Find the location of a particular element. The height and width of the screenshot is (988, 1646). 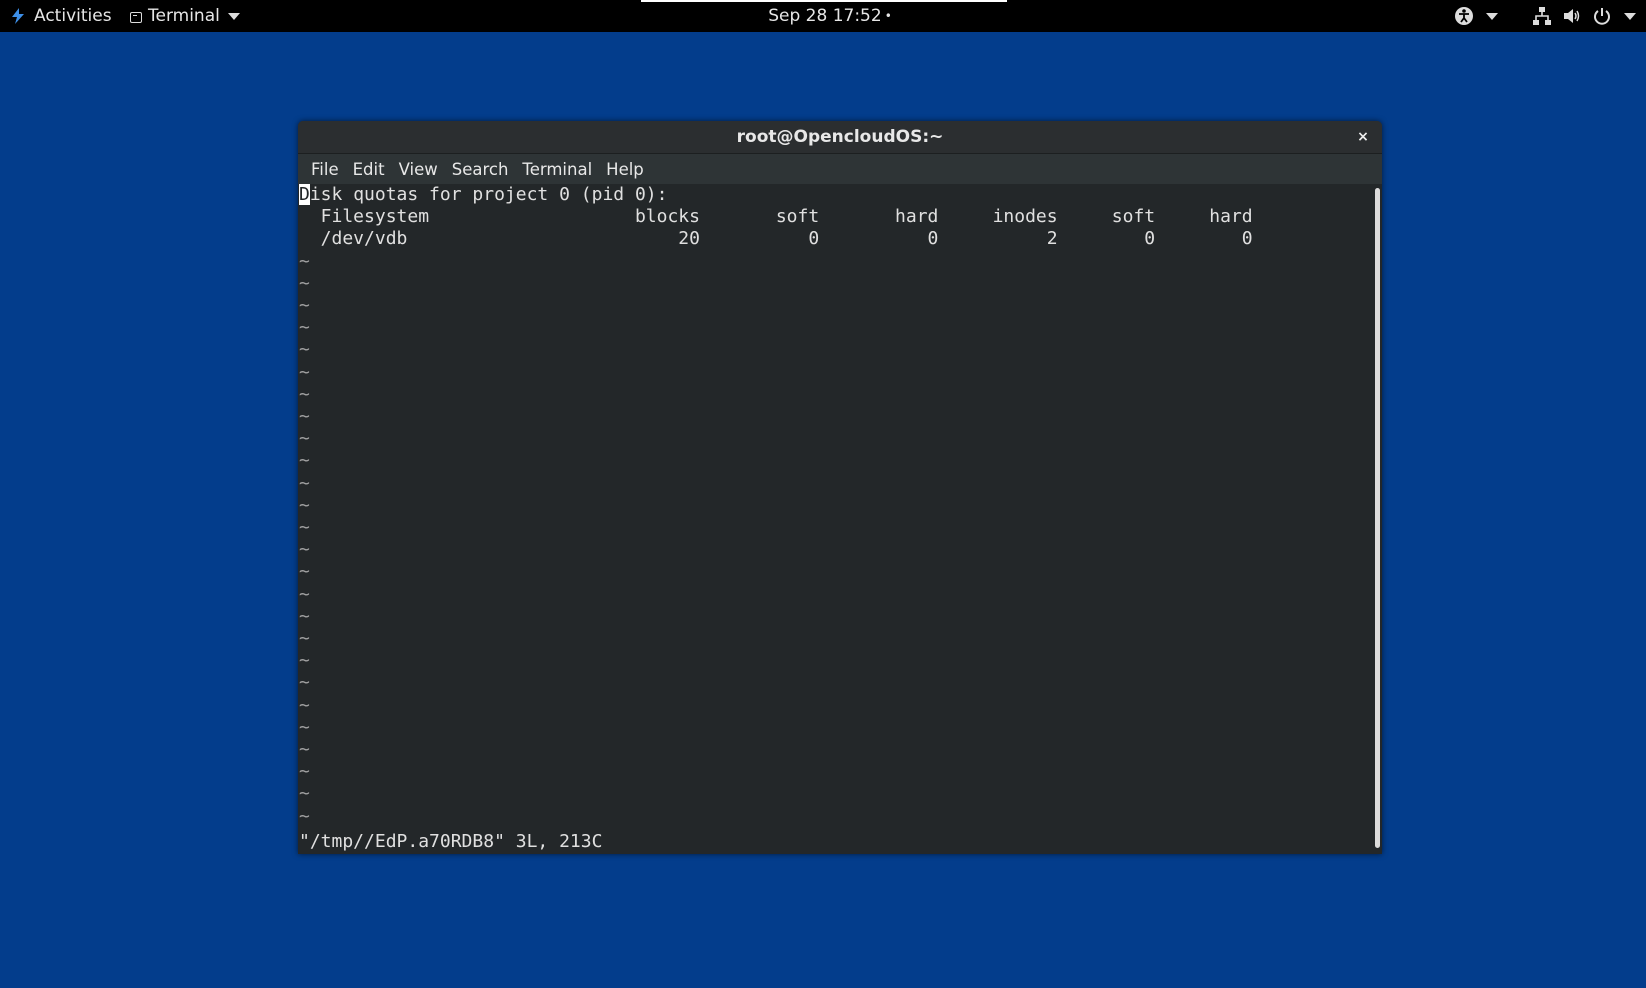

scrollbar-thumb is located at coordinates (1377, 518).